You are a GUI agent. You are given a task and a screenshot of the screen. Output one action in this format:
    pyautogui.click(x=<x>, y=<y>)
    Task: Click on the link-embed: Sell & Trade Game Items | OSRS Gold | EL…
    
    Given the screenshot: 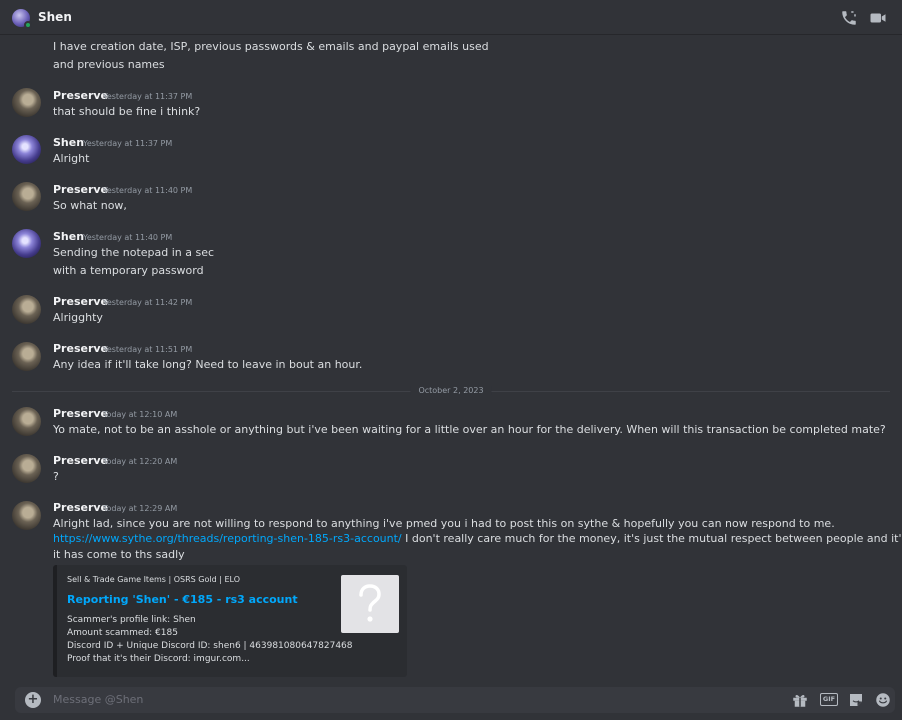 What is the action you would take?
    pyautogui.click(x=230, y=621)
    